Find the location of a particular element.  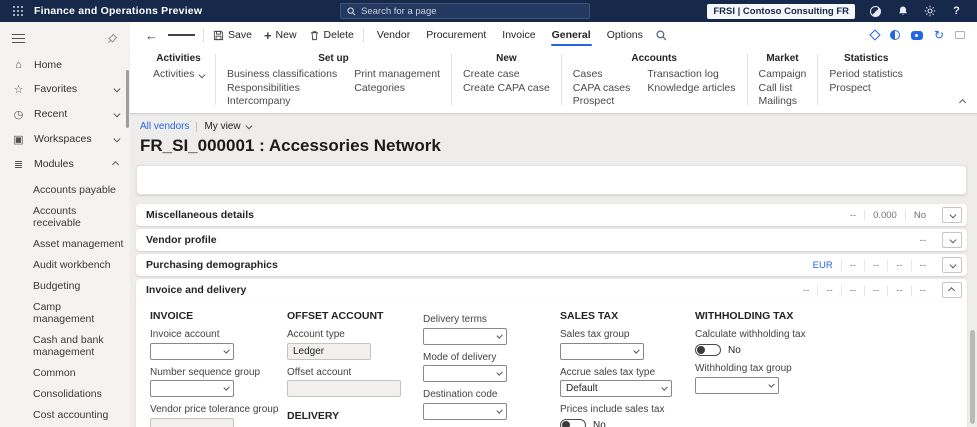

hamburger-menu-icon is located at coordinates (18, 38).